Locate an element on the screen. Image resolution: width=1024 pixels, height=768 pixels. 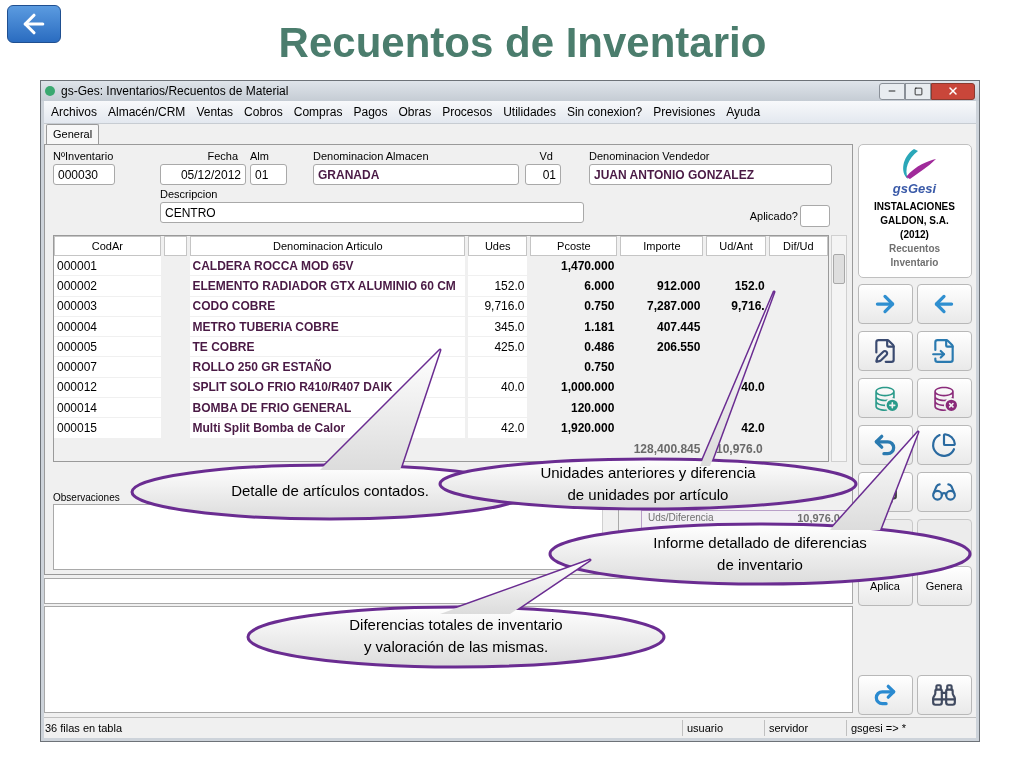
maximize-button is located at coordinates (918, 91).